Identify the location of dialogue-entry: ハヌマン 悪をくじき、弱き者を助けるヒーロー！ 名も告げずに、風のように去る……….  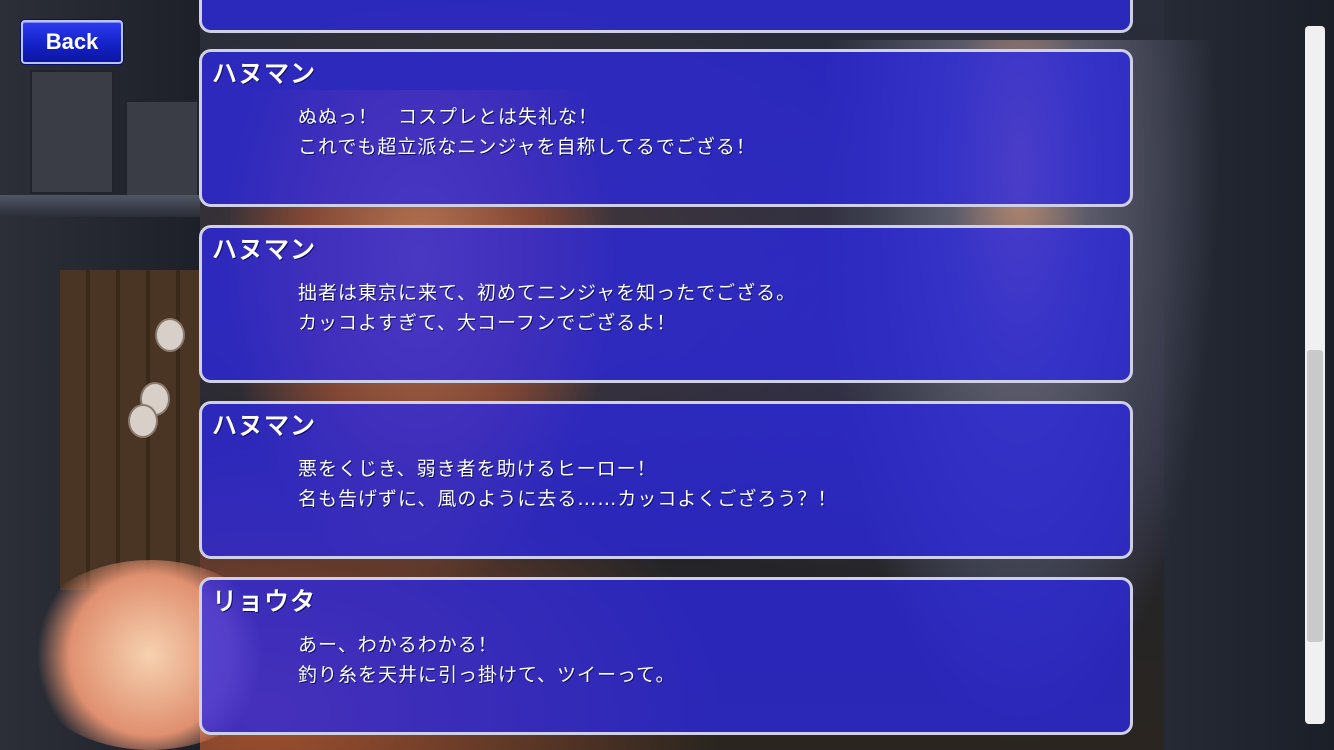
(666, 480).